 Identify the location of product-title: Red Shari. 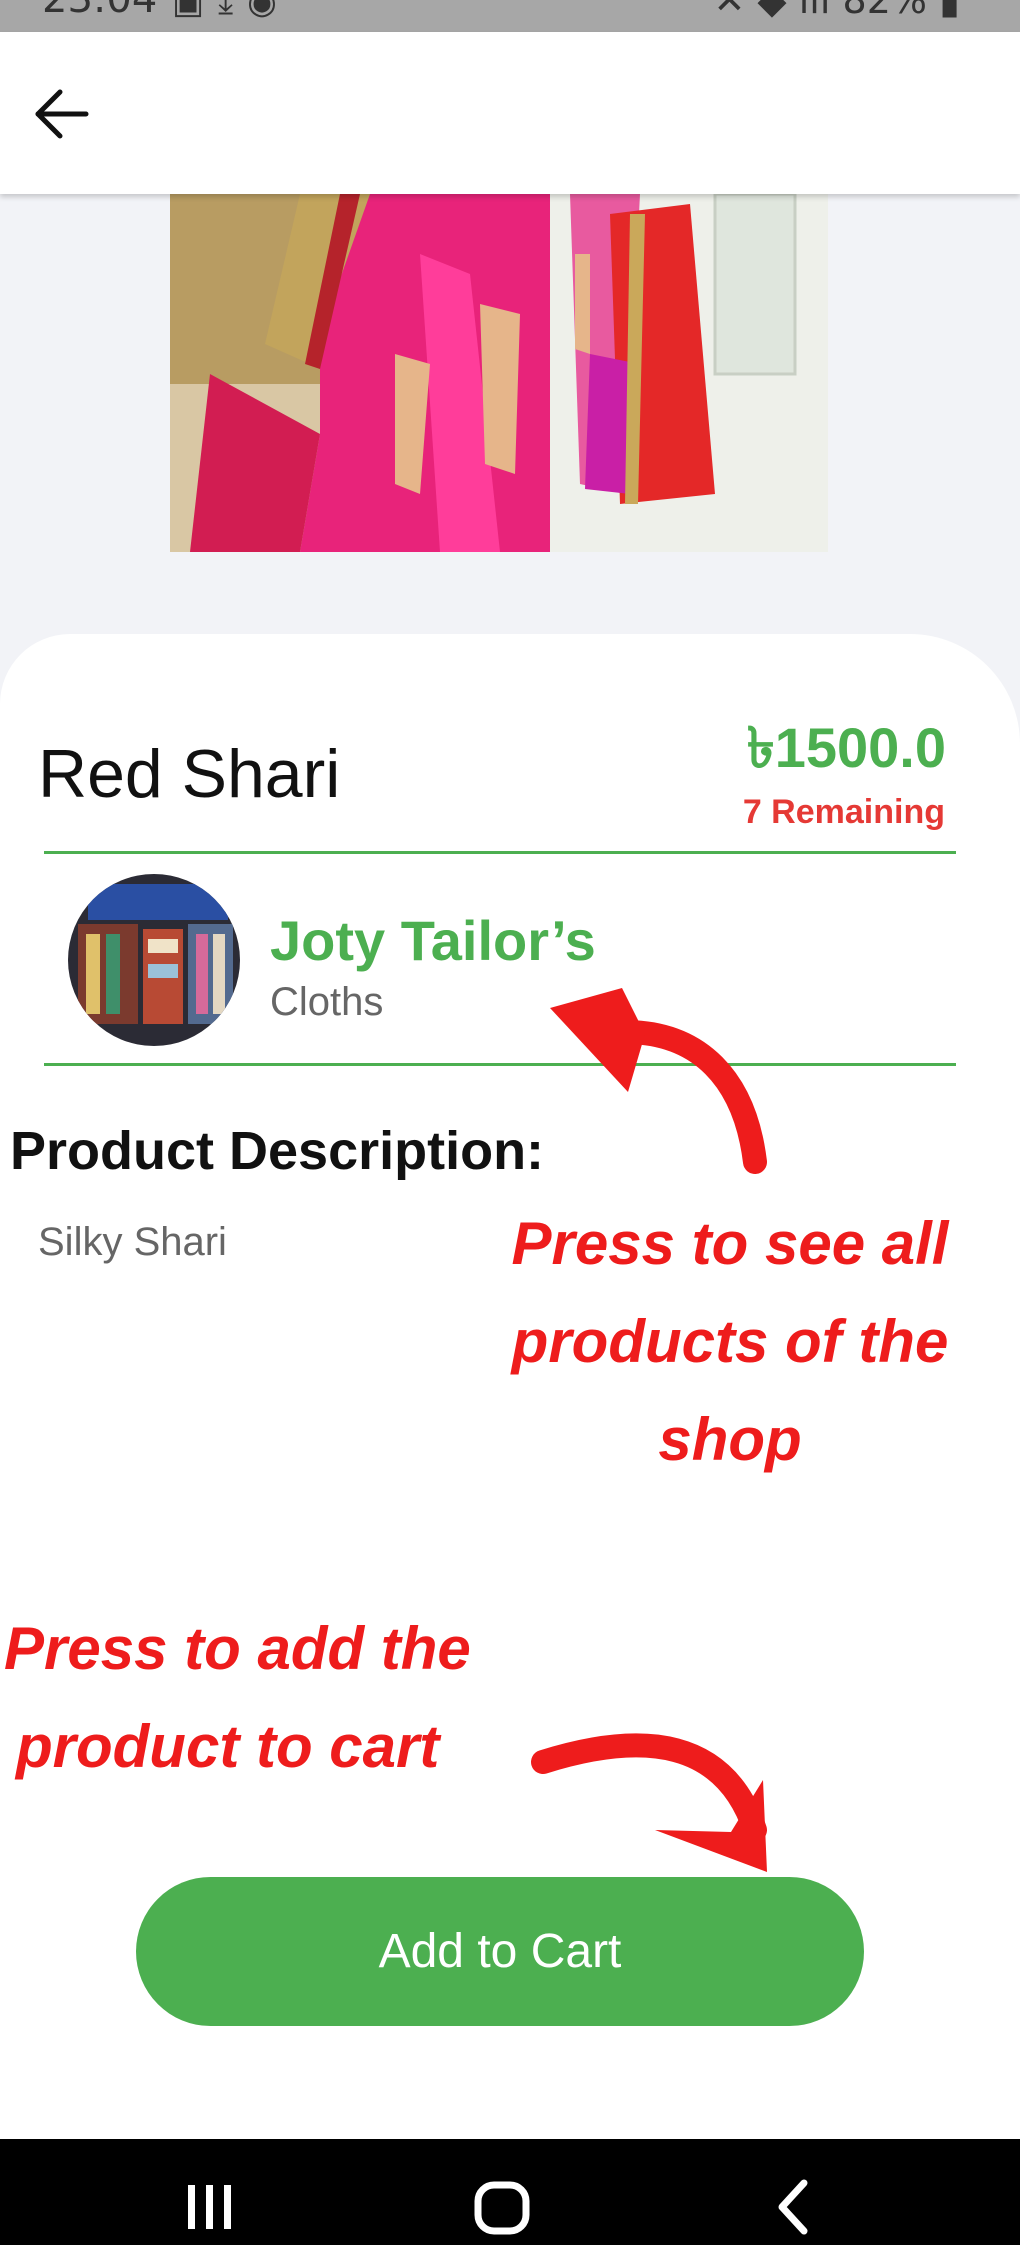
(189, 774).